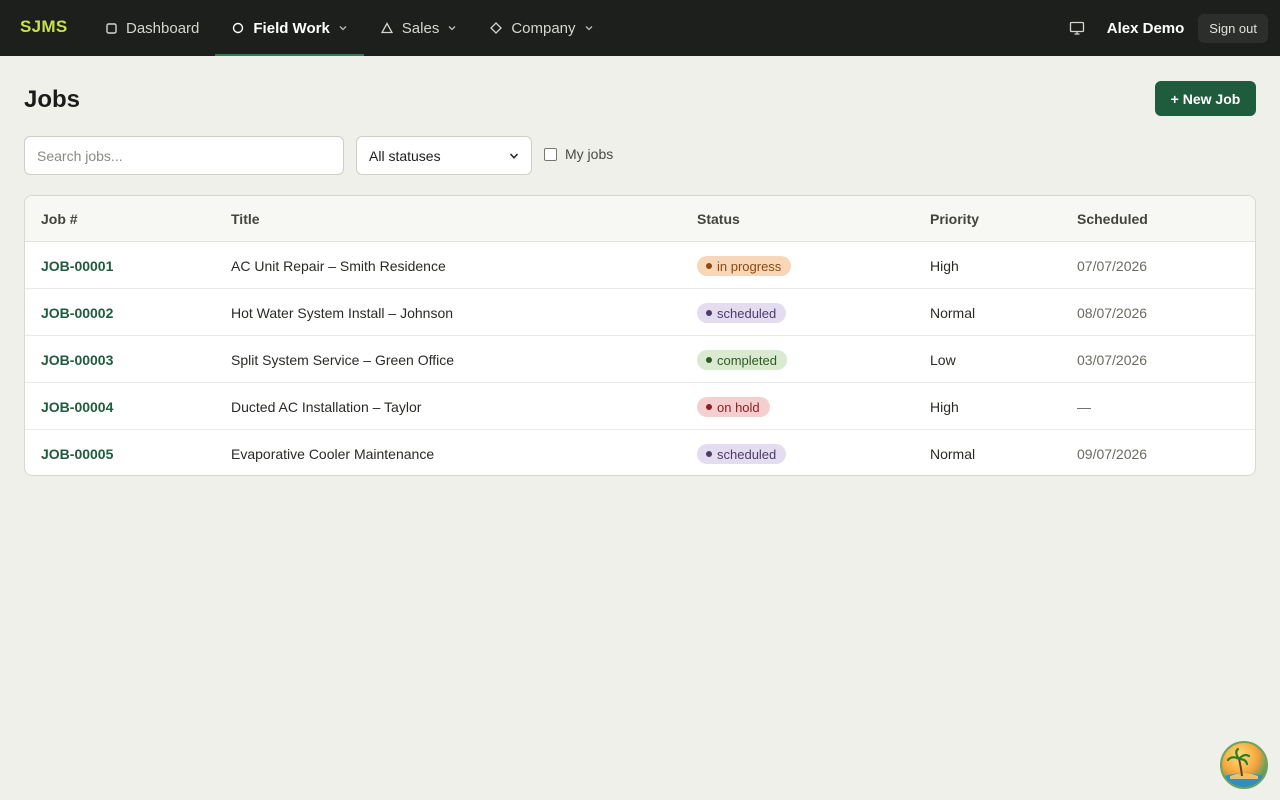 The width and height of the screenshot is (1280, 800). Describe the element at coordinates (338, 266) in the screenshot. I see `job-title: AC Unit Repair – Smith Residence` at that location.